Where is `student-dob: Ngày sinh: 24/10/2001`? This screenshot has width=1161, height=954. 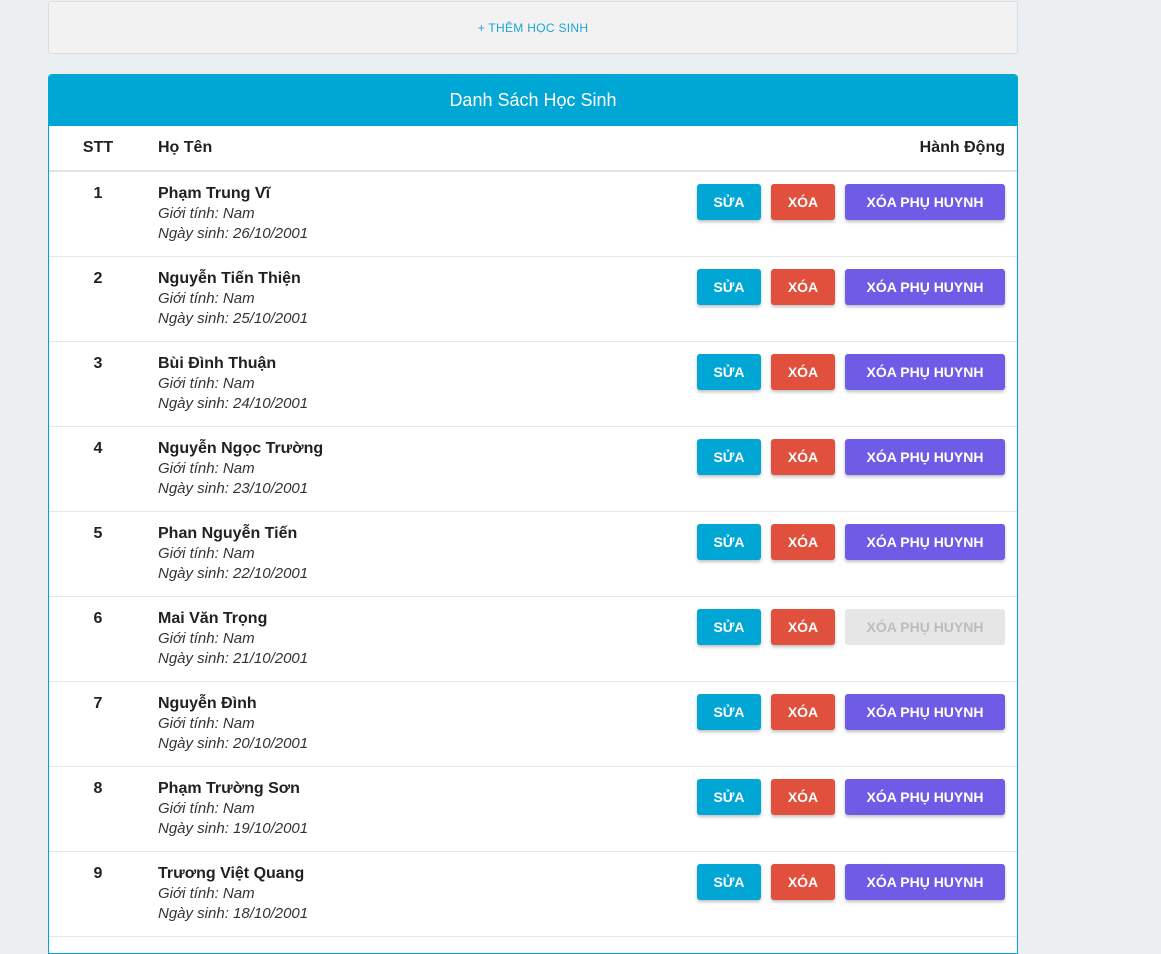
student-dob: Ngày sinh: 24/10/2001 is located at coordinates (233, 403).